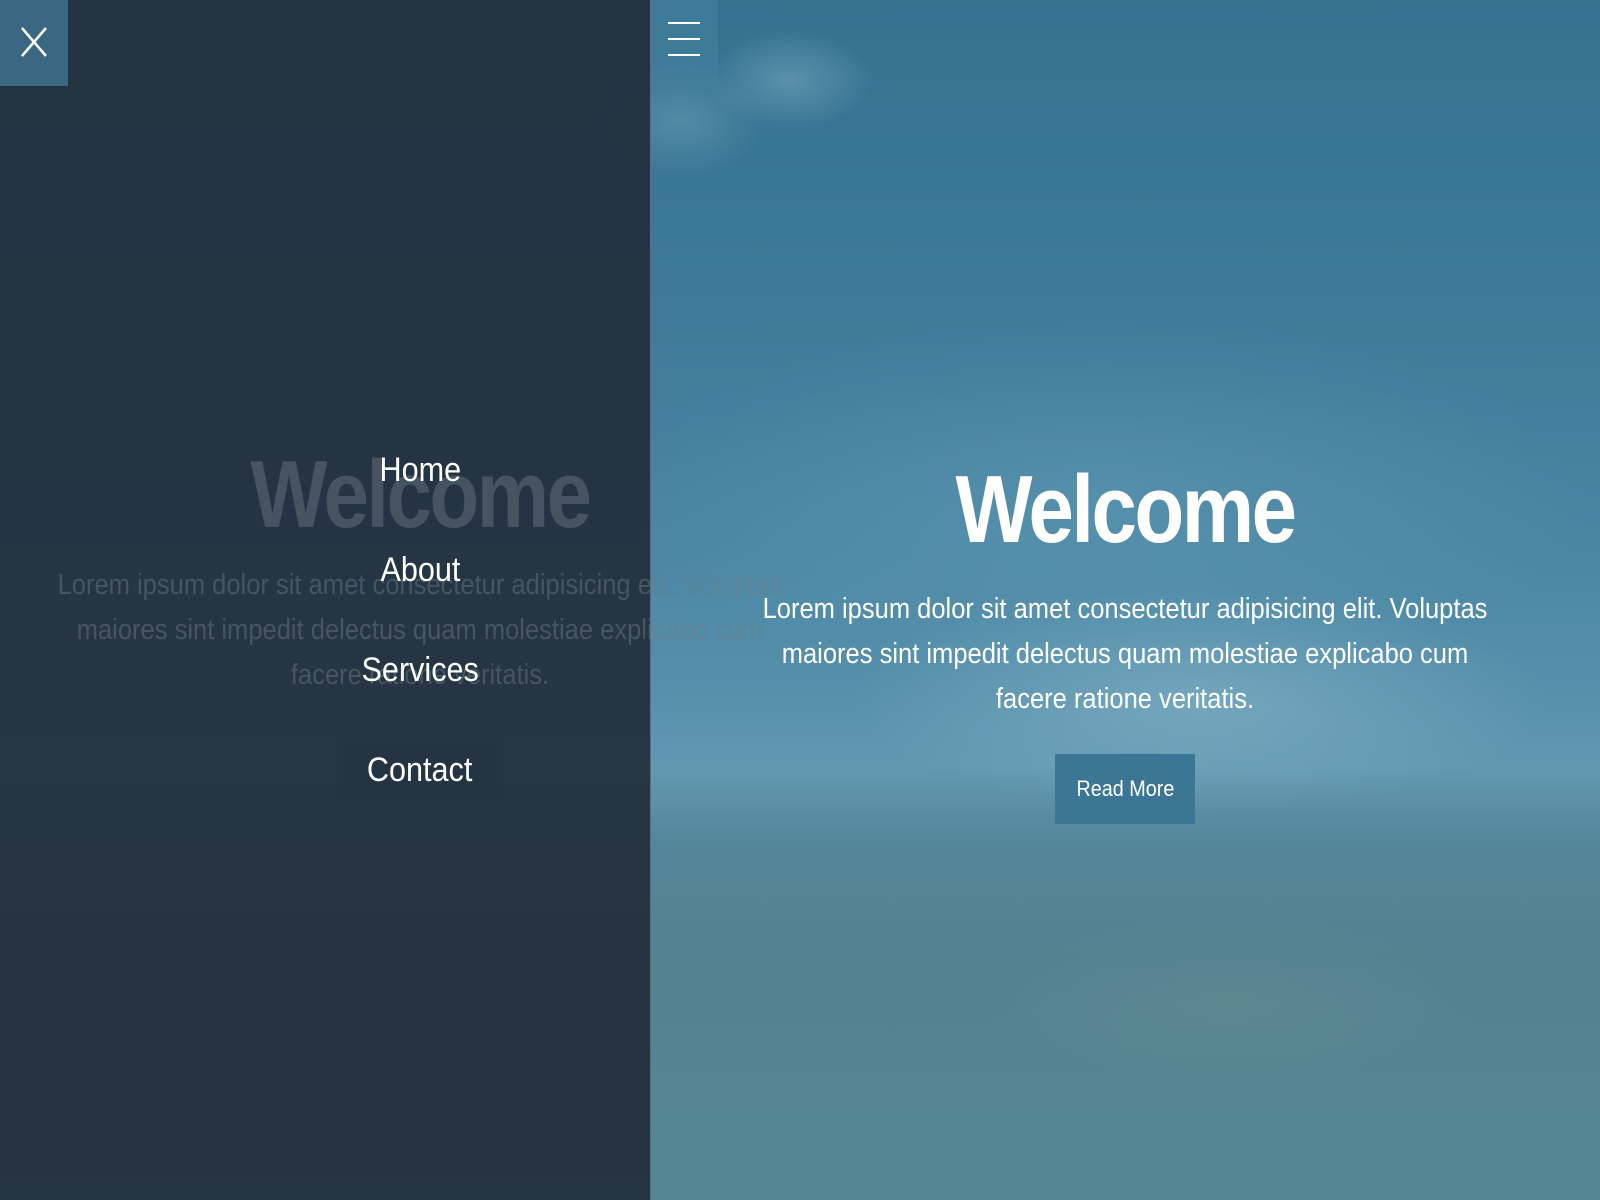  I want to click on close-icon, so click(34, 42).